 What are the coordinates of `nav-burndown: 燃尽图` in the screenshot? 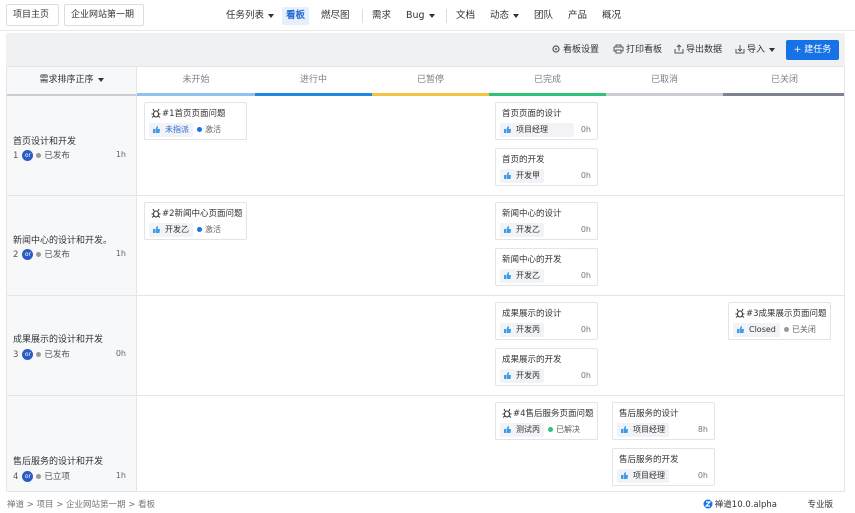 It's located at (335, 16).